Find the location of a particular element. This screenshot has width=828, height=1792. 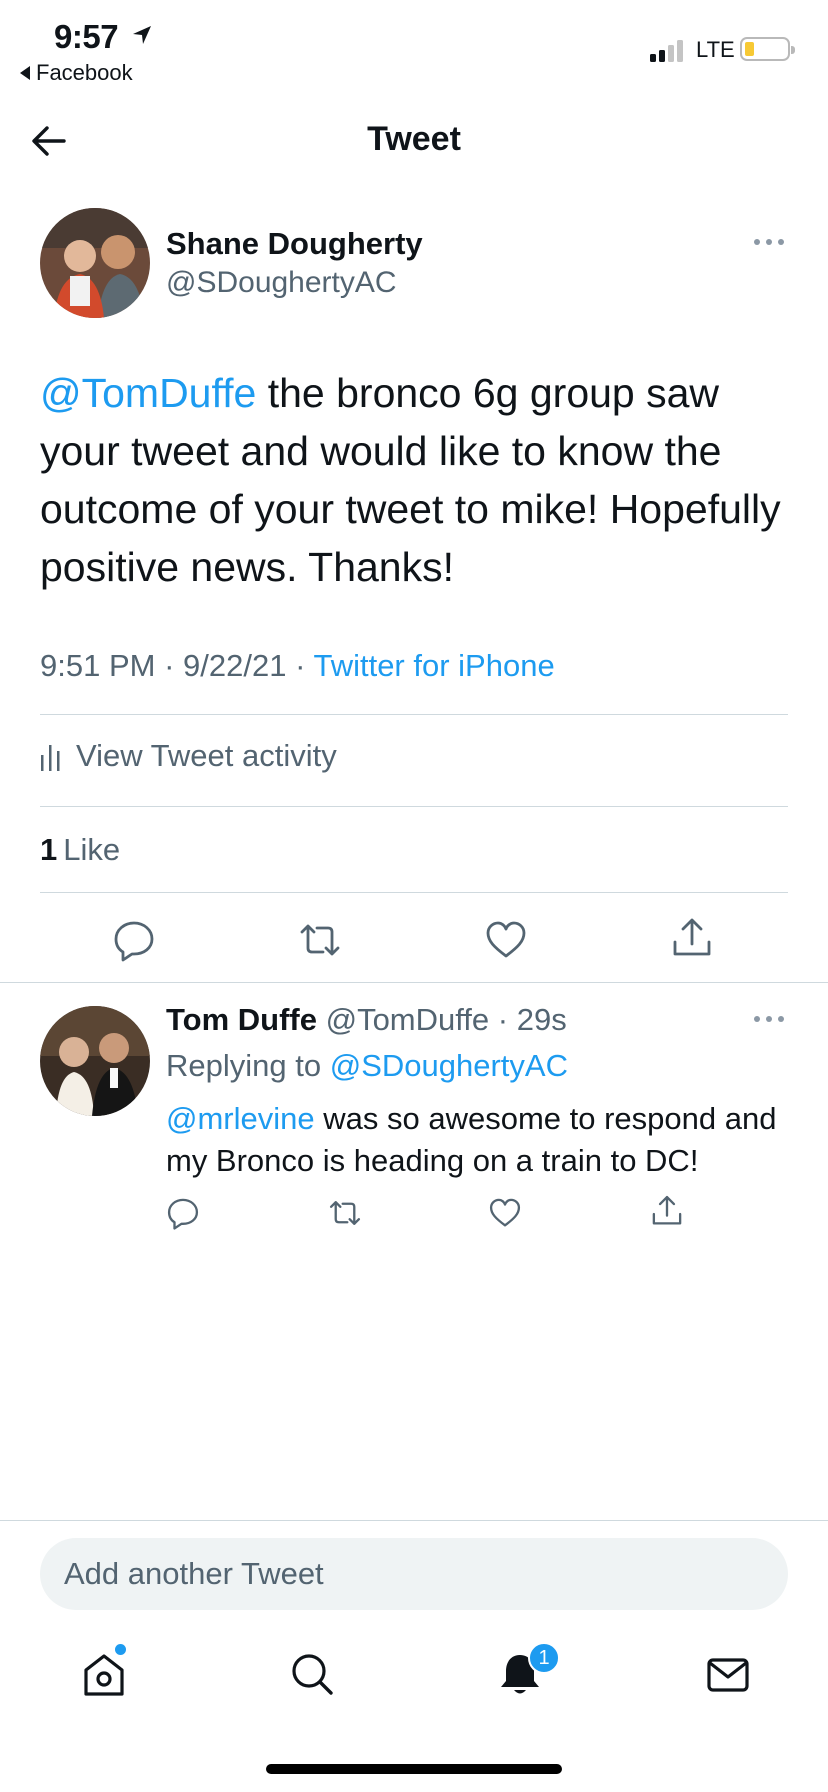

battery-icon is located at coordinates (767, 49).